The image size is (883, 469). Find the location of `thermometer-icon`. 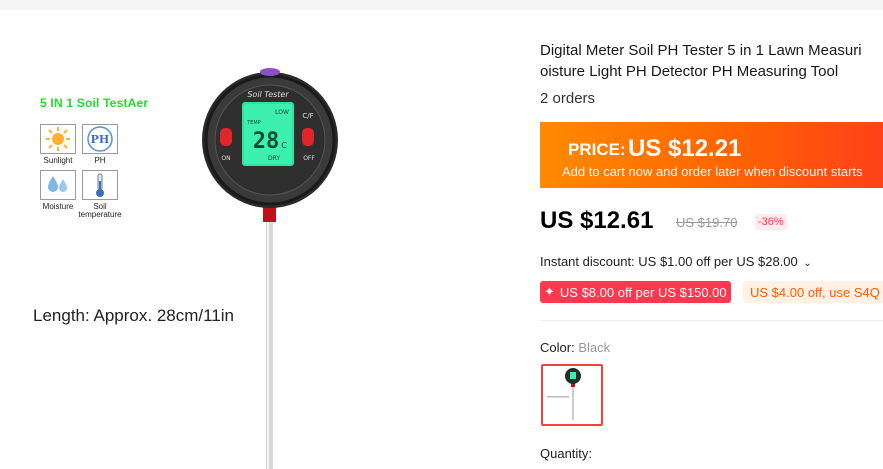

thermometer-icon is located at coordinates (100, 185).